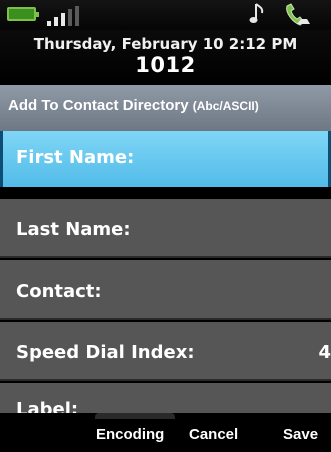 This screenshot has width=331, height=452. I want to click on speed-dial-index-label: Speed Dial Index:, so click(105, 352).